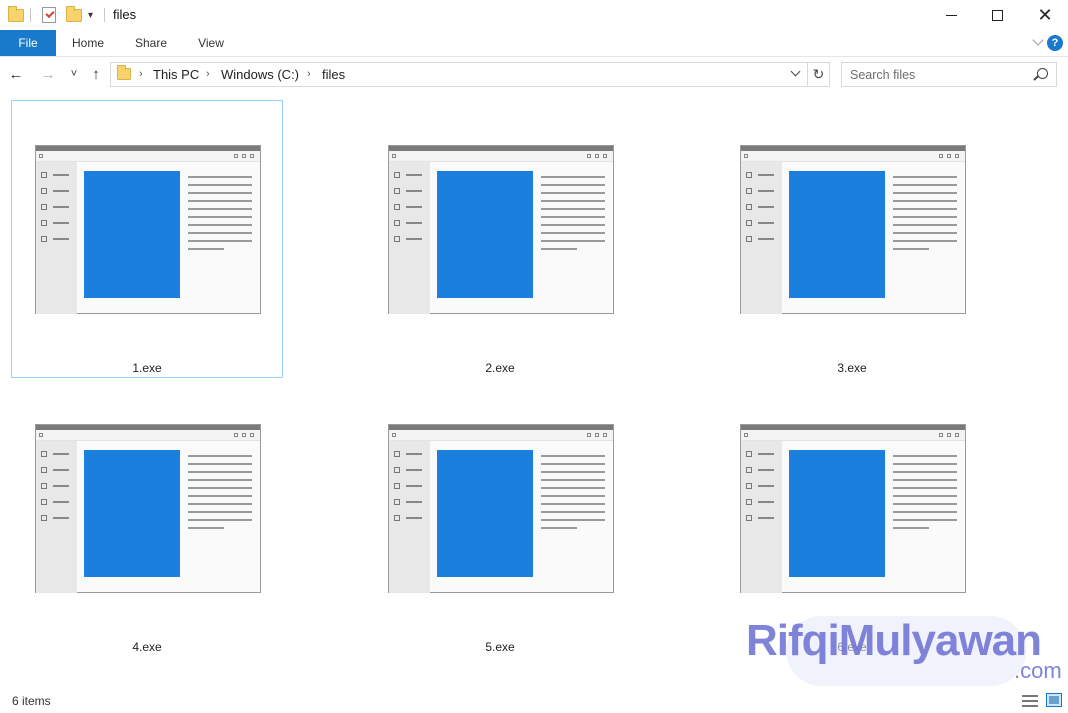 This screenshot has width=1068, height=713. I want to click on help-icon: ?, so click(1055, 43).